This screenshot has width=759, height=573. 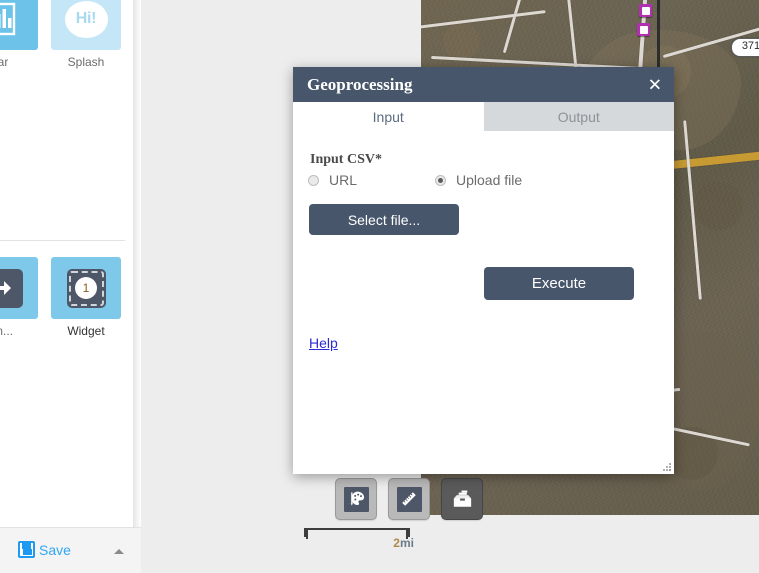 I want to click on resize-grip-icon, so click(x=666, y=466).